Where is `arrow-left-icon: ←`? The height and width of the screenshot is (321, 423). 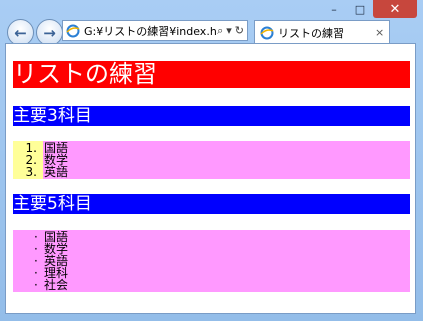 arrow-left-icon: ← is located at coordinates (20, 32).